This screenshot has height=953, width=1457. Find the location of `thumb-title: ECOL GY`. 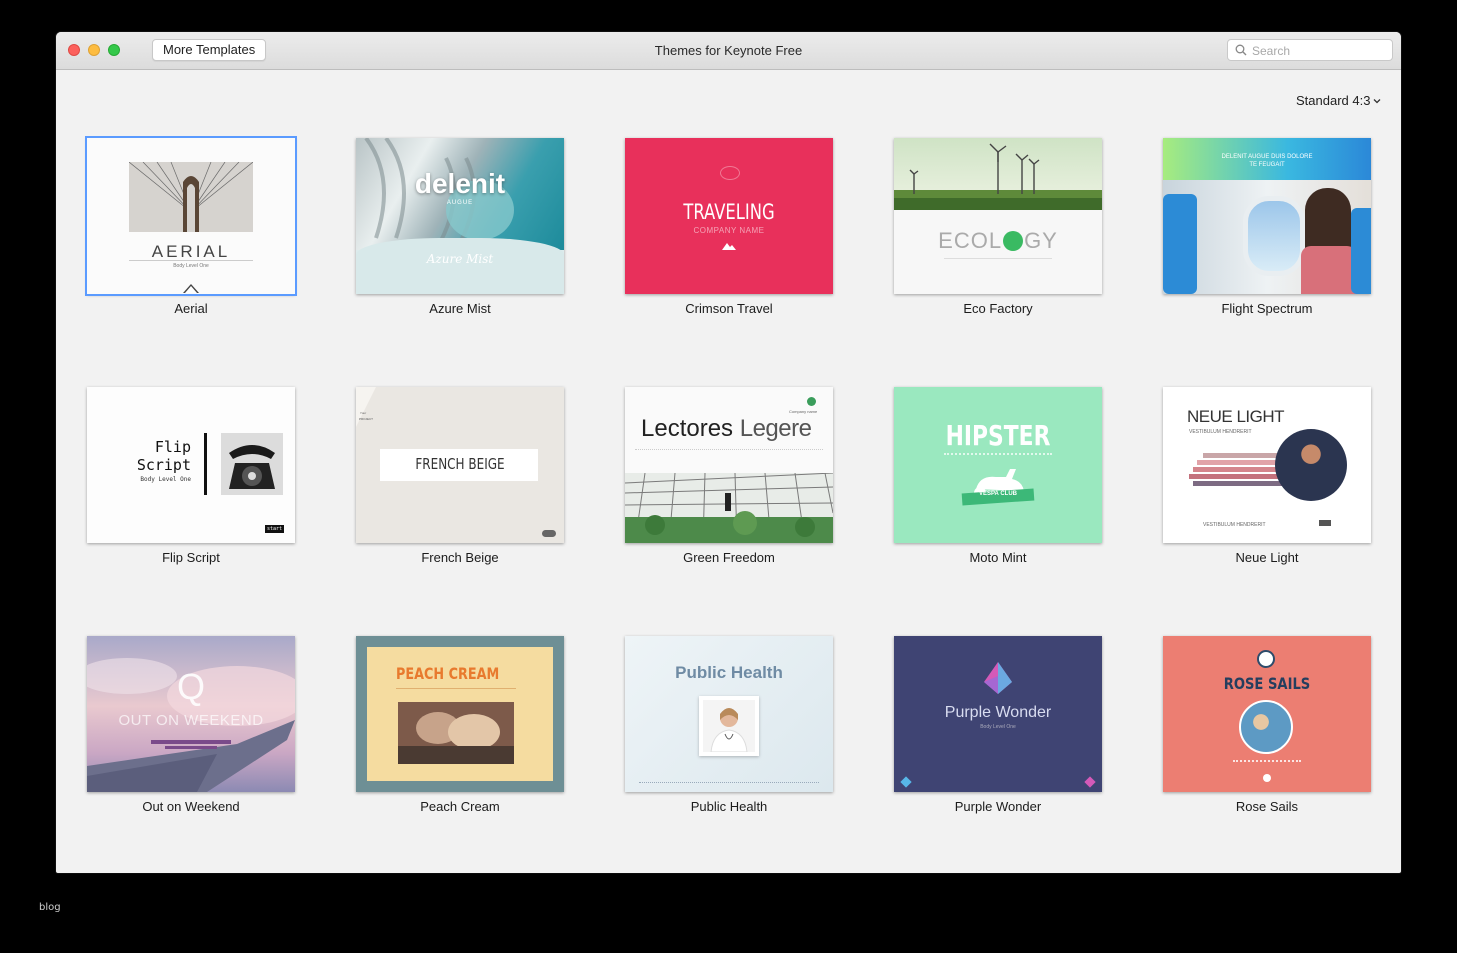

thumb-title: ECOL GY is located at coordinates (998, 241).